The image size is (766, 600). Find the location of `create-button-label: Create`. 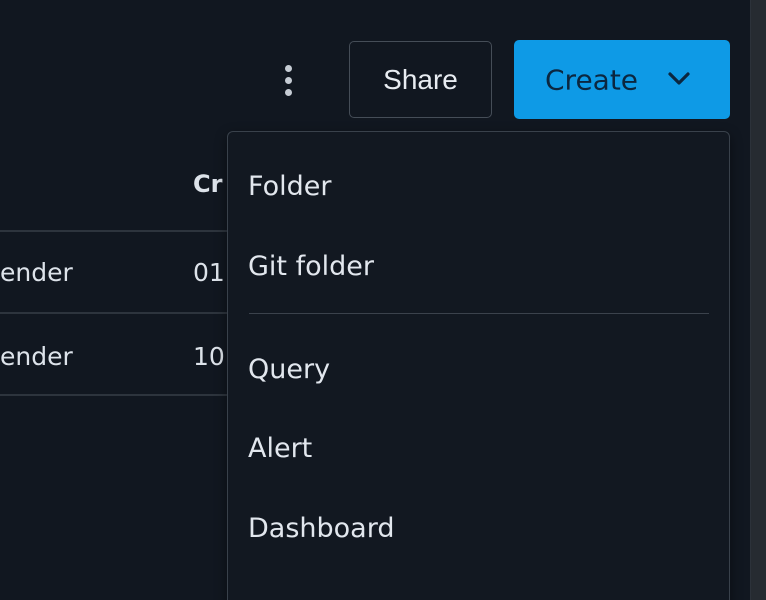

create-button-label: Create is located at coordinates (592, 79).